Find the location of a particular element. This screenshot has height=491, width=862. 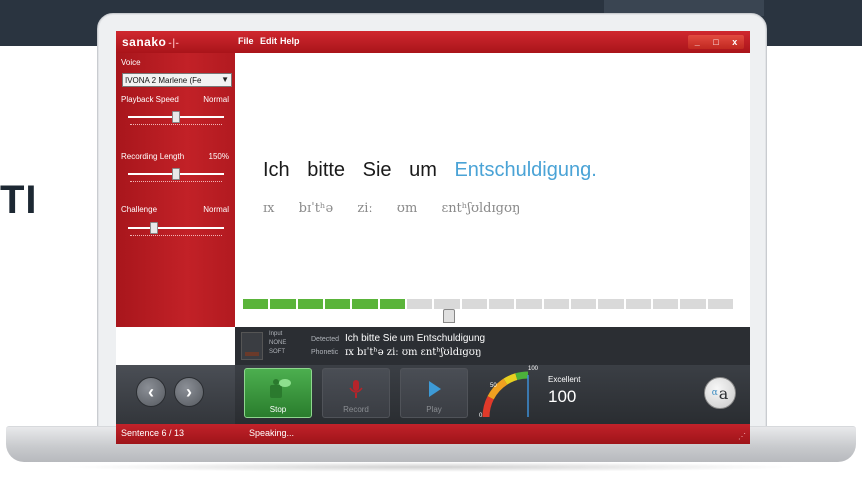

playback-speed-knob is located at coordinates (176, 117).